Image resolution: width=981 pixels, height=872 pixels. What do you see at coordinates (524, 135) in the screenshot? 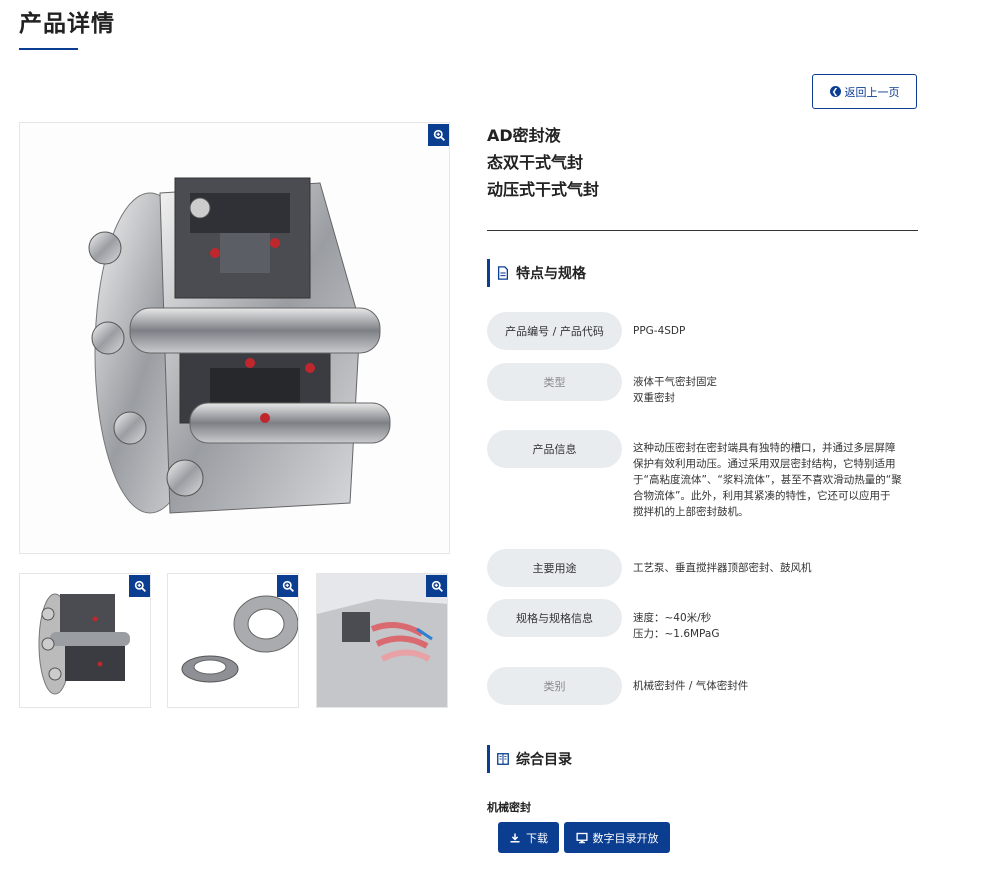
I see `product-title-line: AD密封液` at bounding box center [524, 135].